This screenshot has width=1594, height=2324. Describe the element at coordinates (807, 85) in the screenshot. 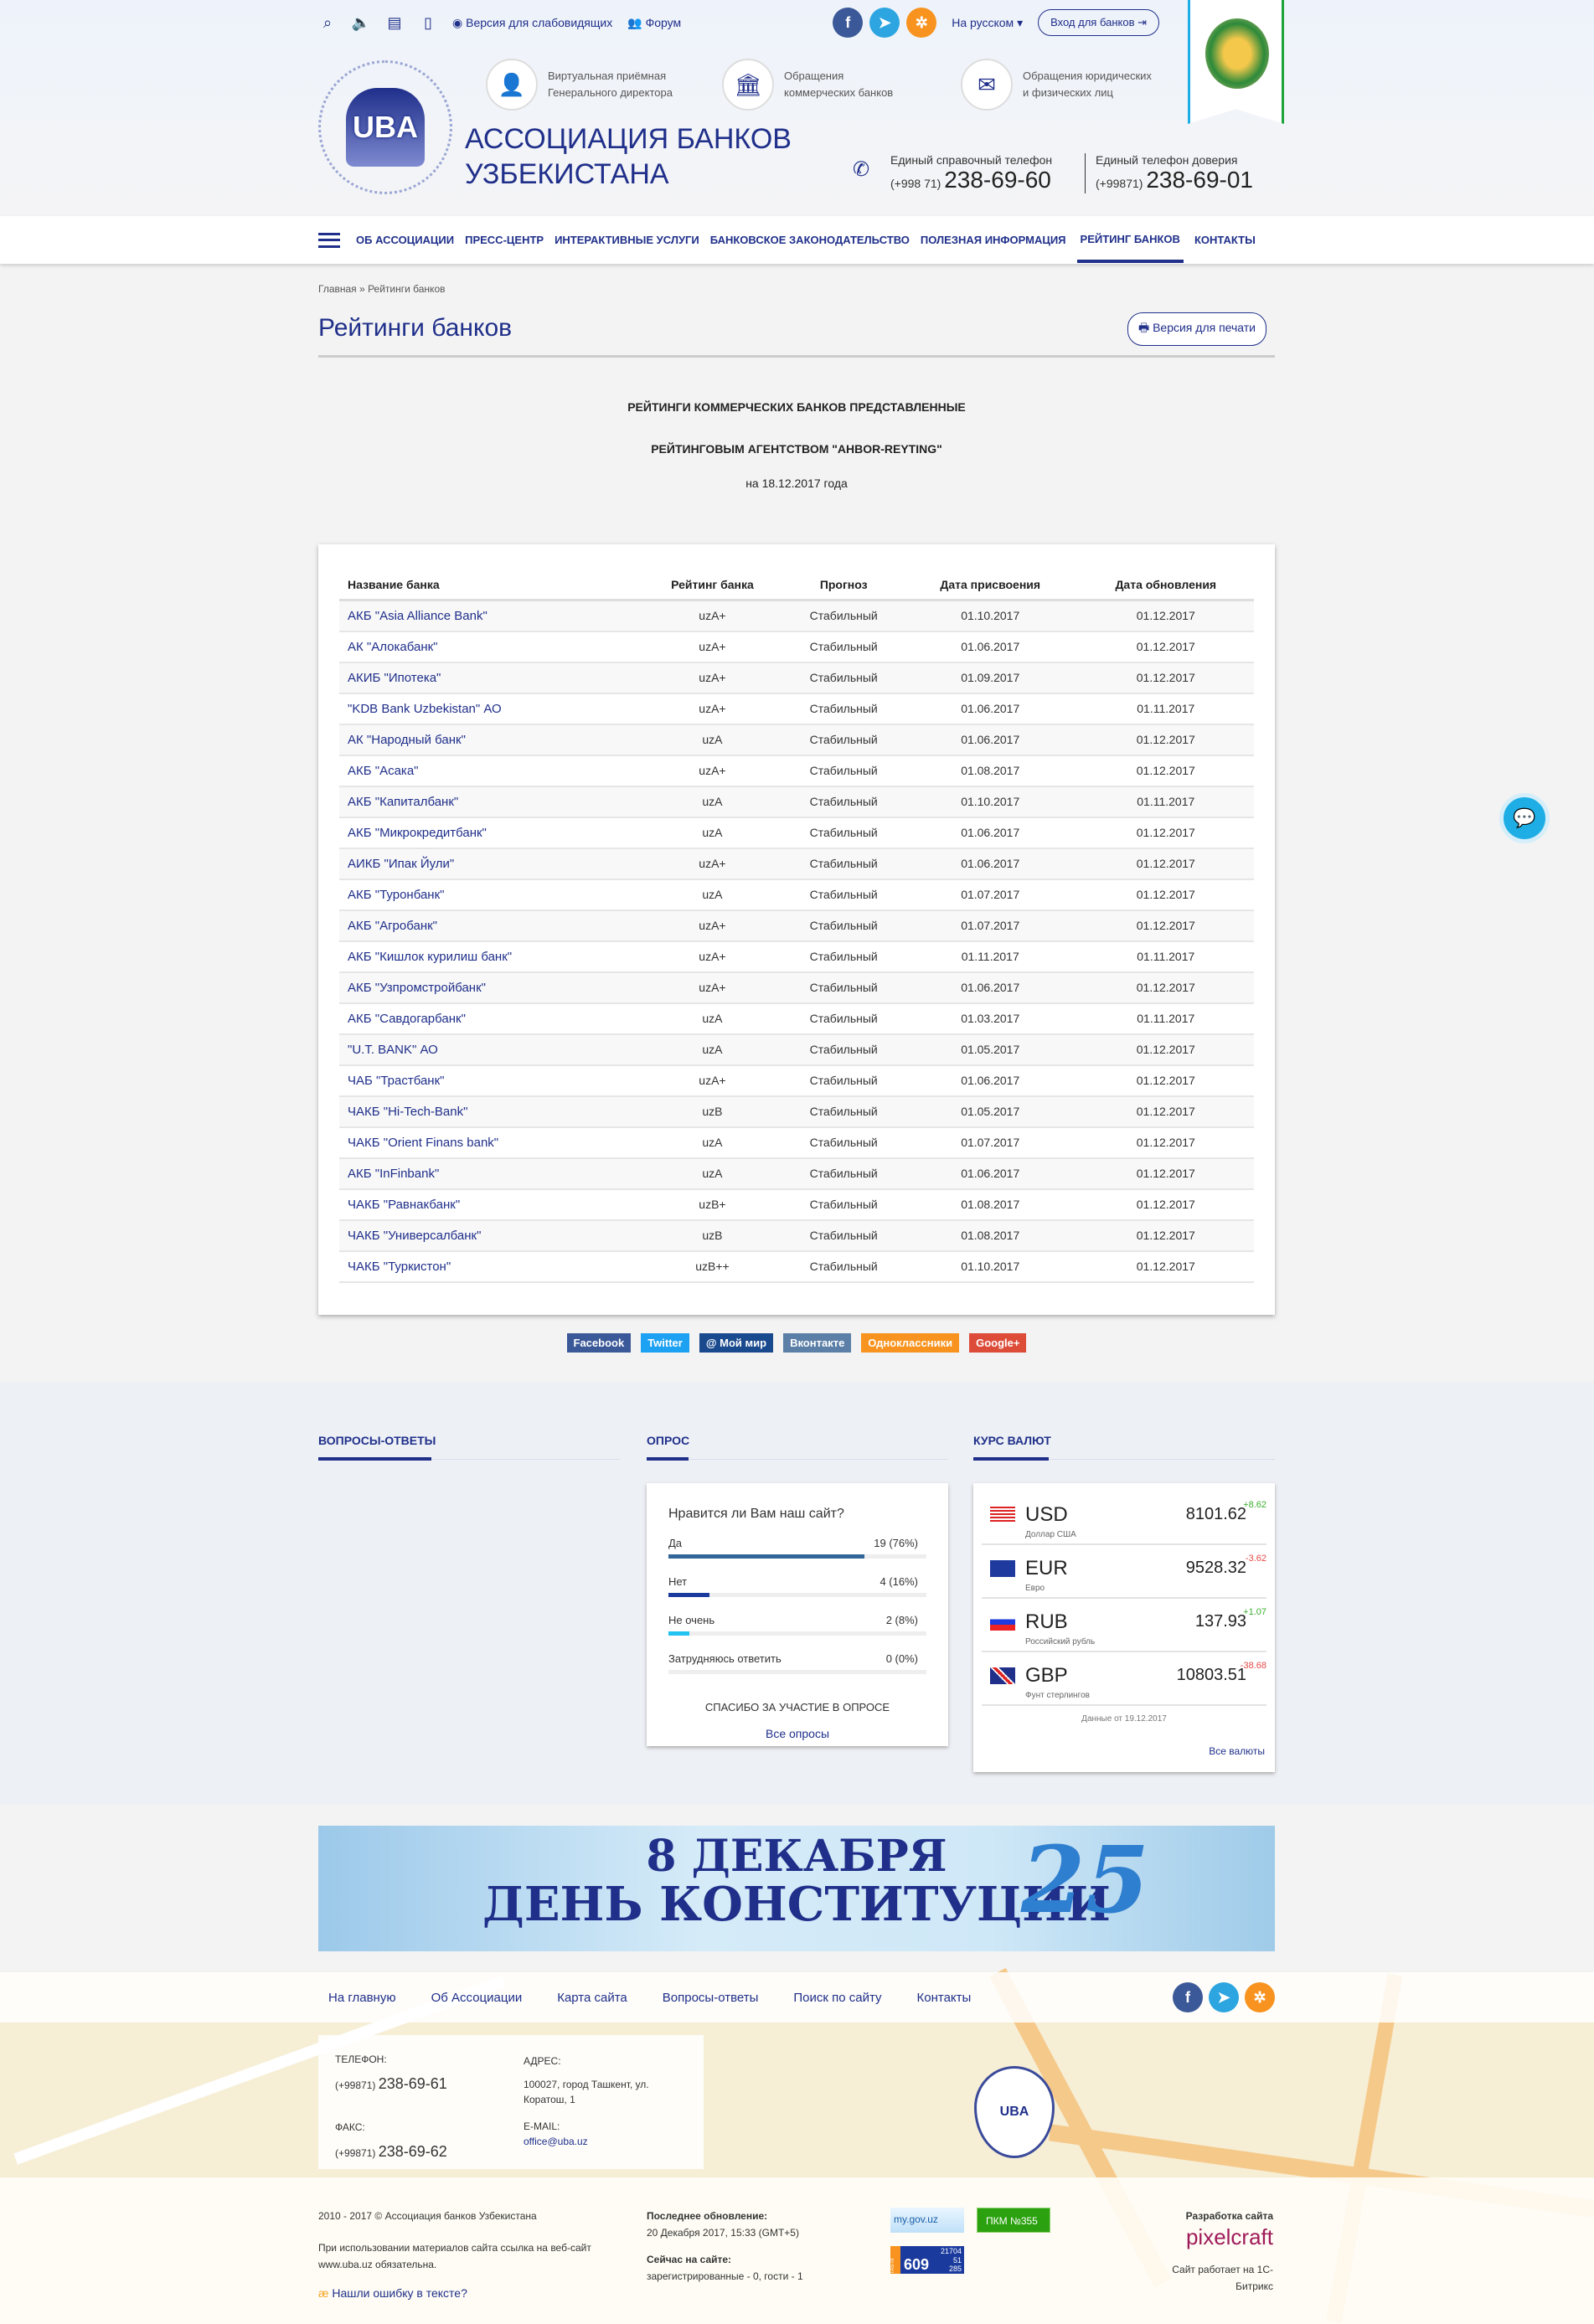

I see `service-bank-appeals: 🏛 Обращения коммерческих банков` at that location.